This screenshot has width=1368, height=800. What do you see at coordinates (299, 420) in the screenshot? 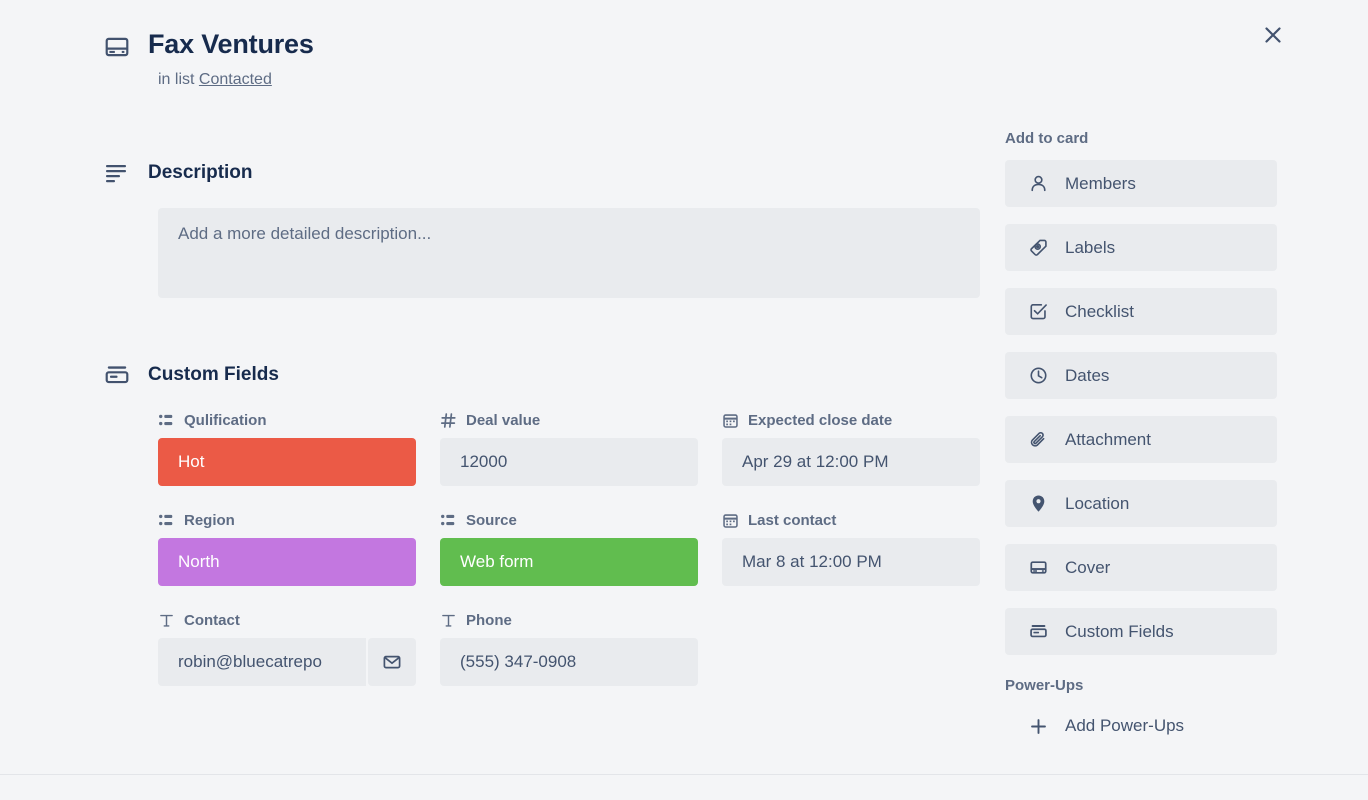
I see `custom-field-label: Qulification` at bounding box center [299, 420].